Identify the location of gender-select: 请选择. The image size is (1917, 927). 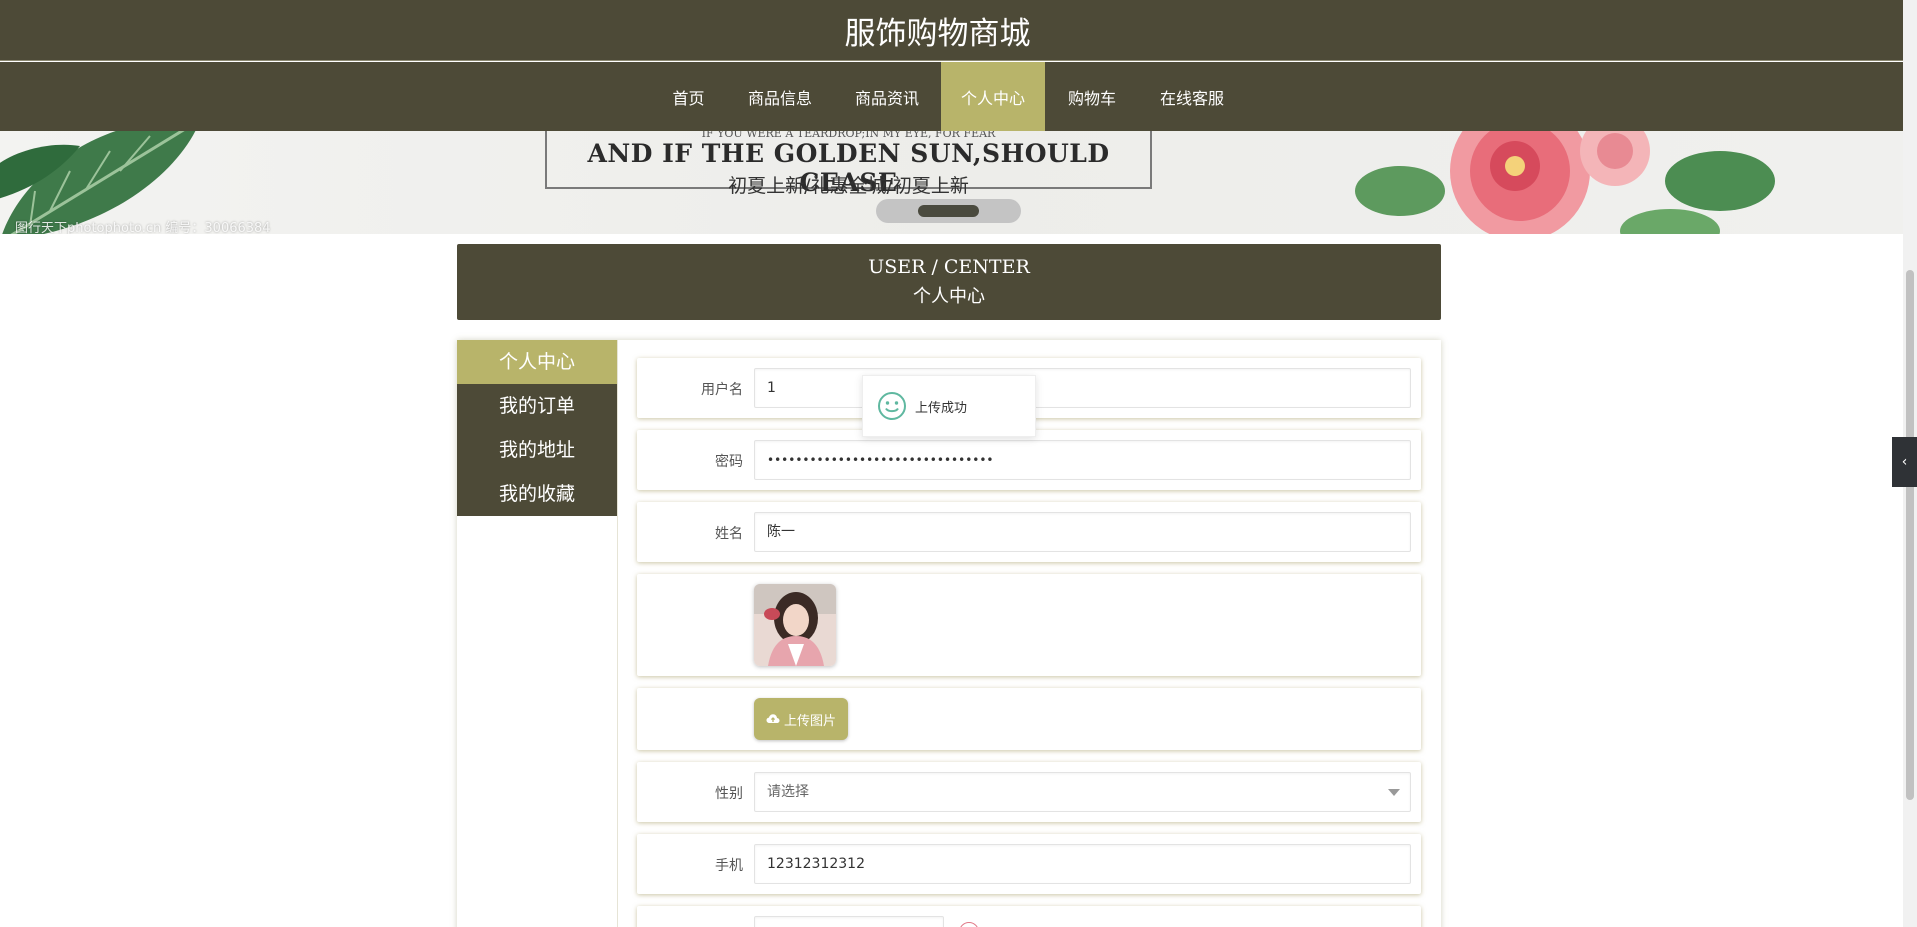
(1082, 792).